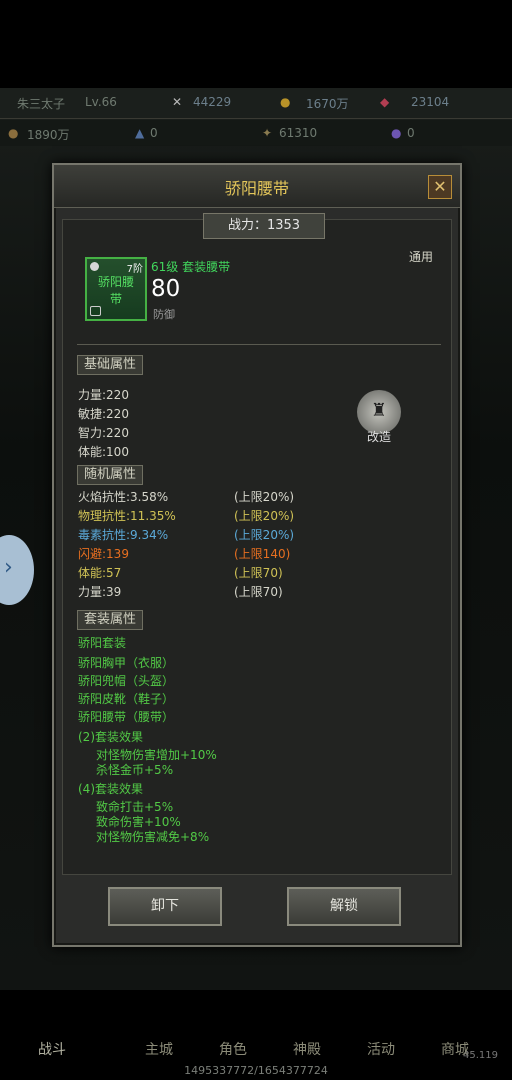  What do you see at coordinates (233, 1049) in the screenshot?
I see `nav-character: 角色` at bounding box center [233, 1049].